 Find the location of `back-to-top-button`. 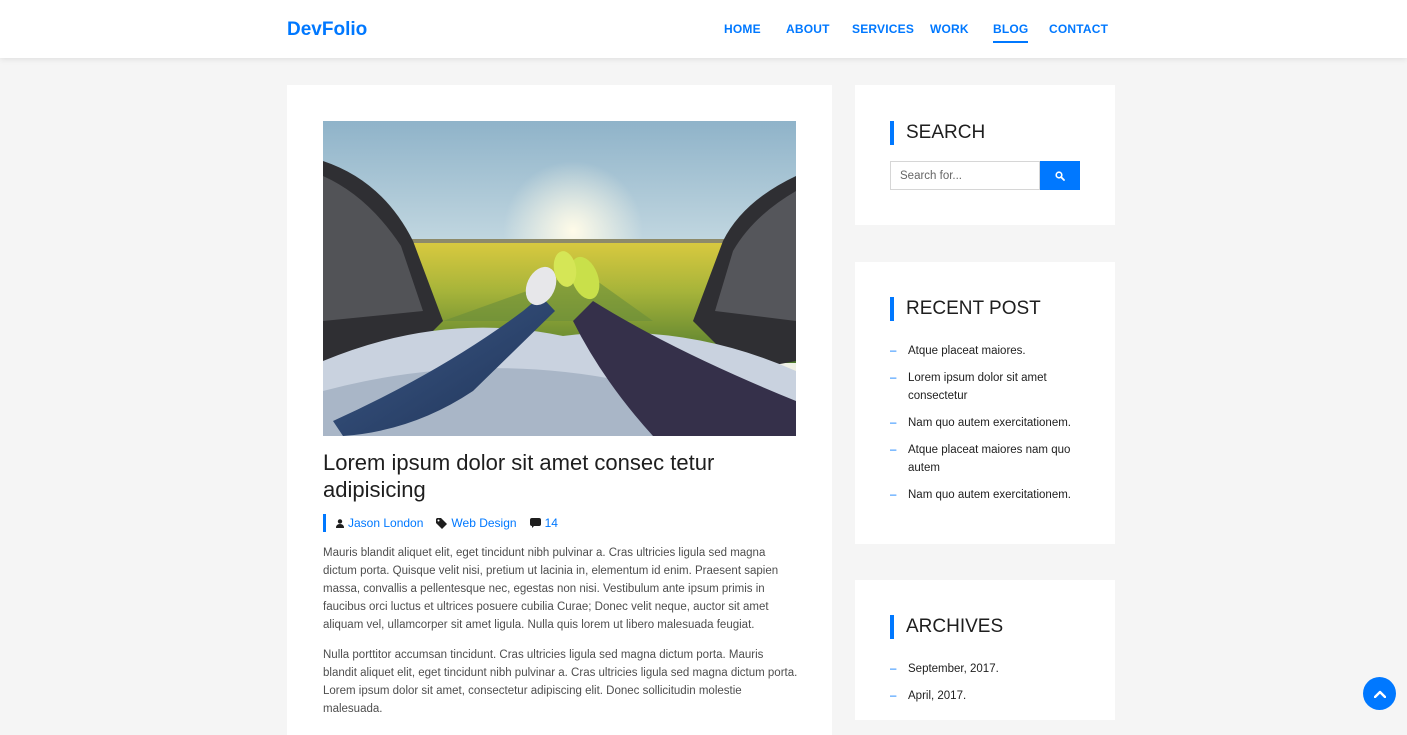

back-to-top-button is located at coordinates (1379, 693).